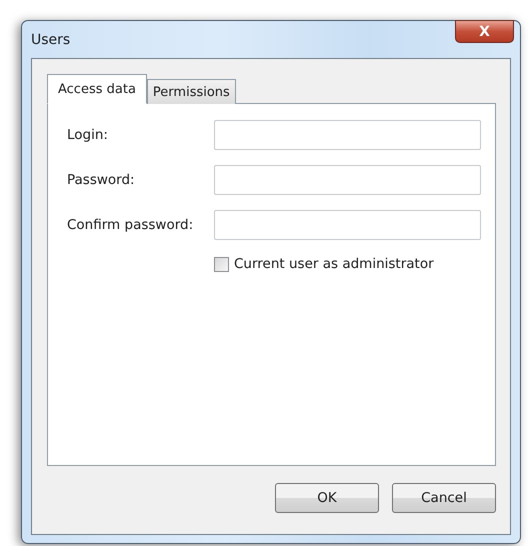  Describe the element at coordinates (88, 135) in the screenshot. I see `field-label: Login:` at that location.